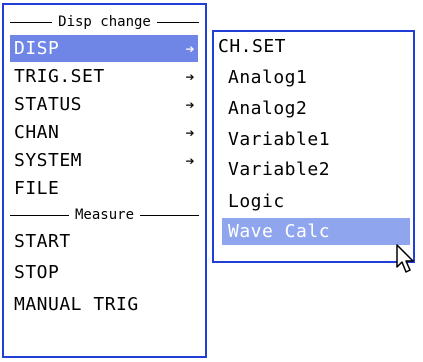 Image resolution: width=423 pixels, height=362 pixels. Describe the element at coordinates (316, 201) in the screenshot. I see `submenu-item-logic: Logic` at that location.